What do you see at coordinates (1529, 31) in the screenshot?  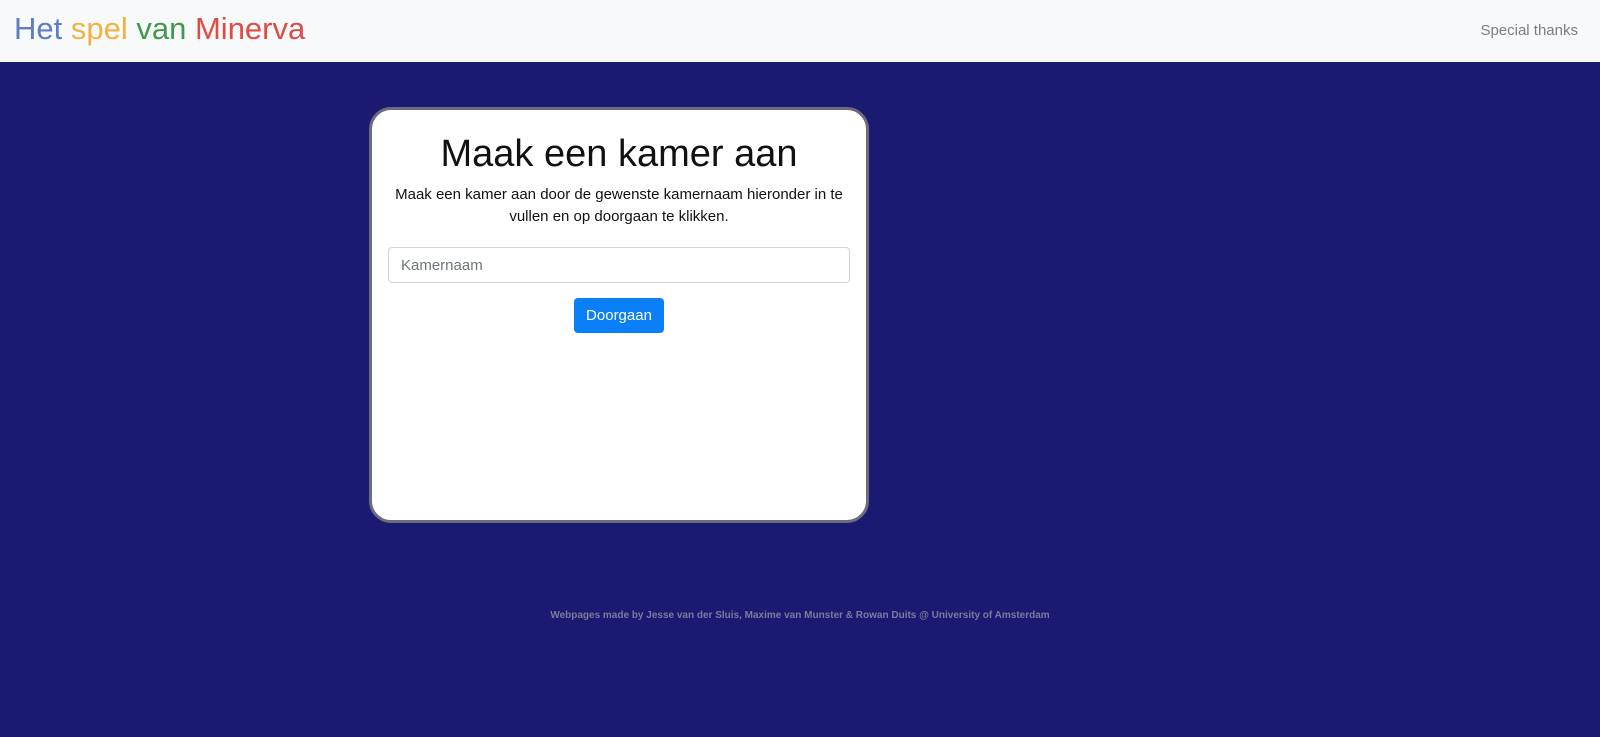 I see `special-thanks-link: Special thanks` at bounding box center [1529, 31].